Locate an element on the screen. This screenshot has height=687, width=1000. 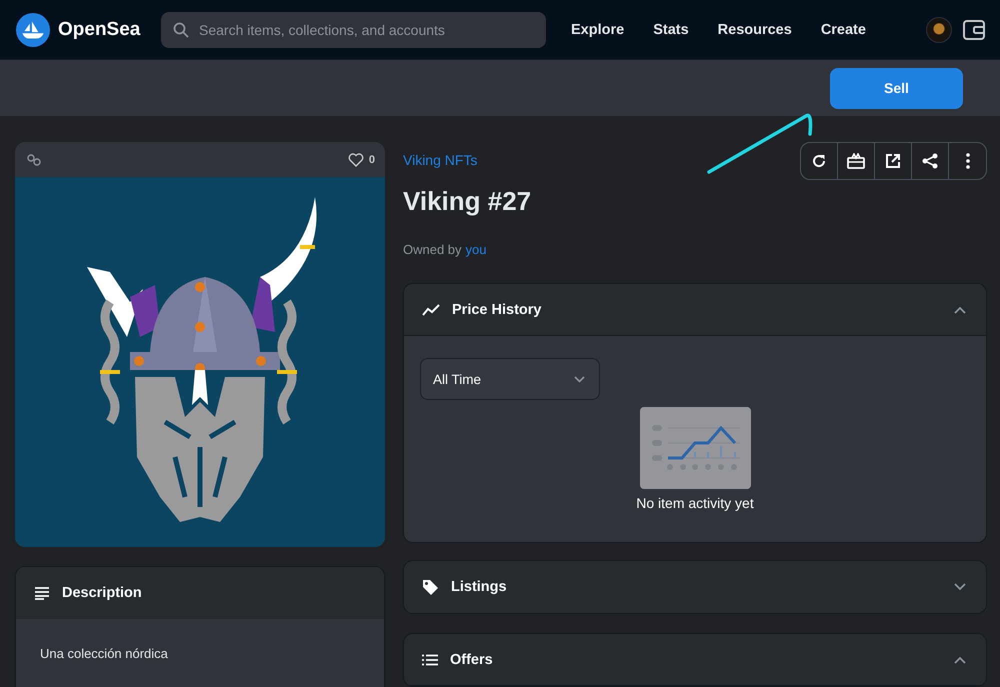
wallet-icon is located at coordinates (974, 30).